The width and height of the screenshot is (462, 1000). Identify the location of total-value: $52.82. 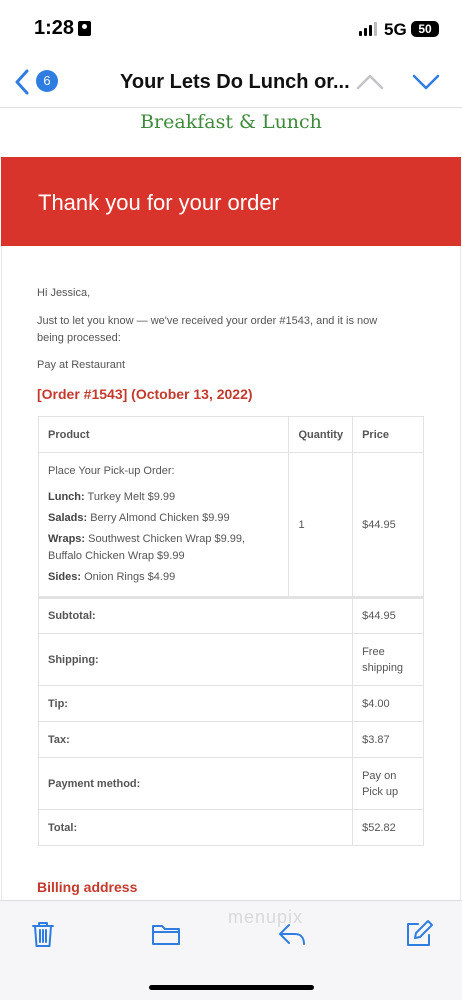
(388, 827).